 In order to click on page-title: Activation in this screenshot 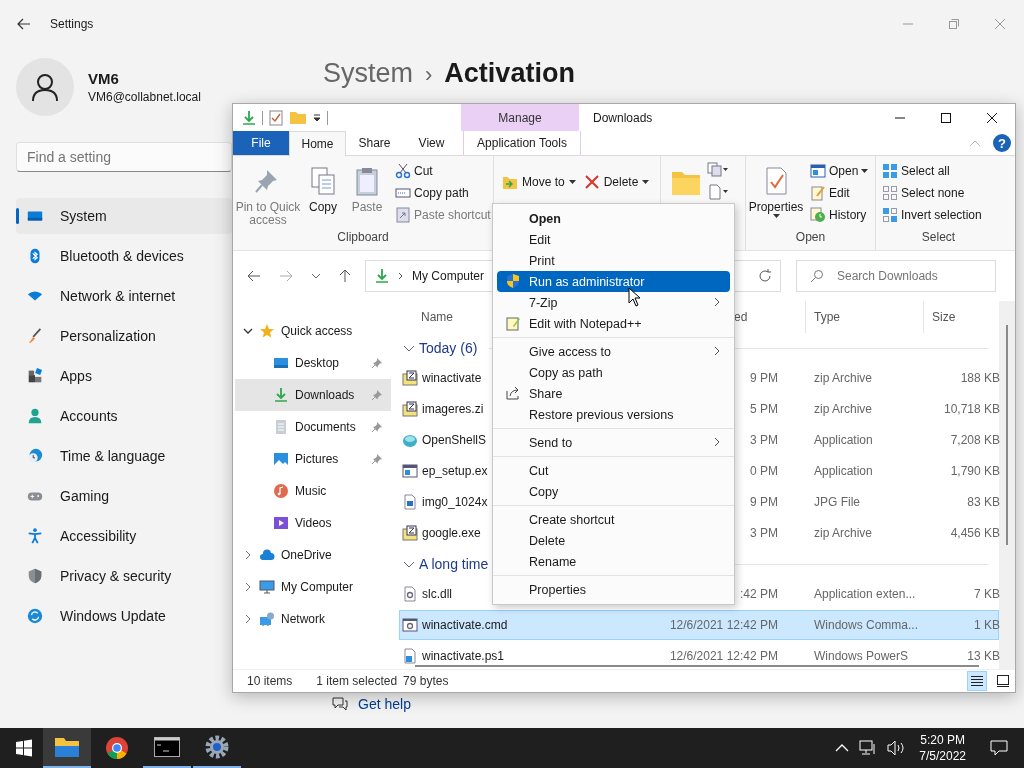, I will do `click(509, 73)`.